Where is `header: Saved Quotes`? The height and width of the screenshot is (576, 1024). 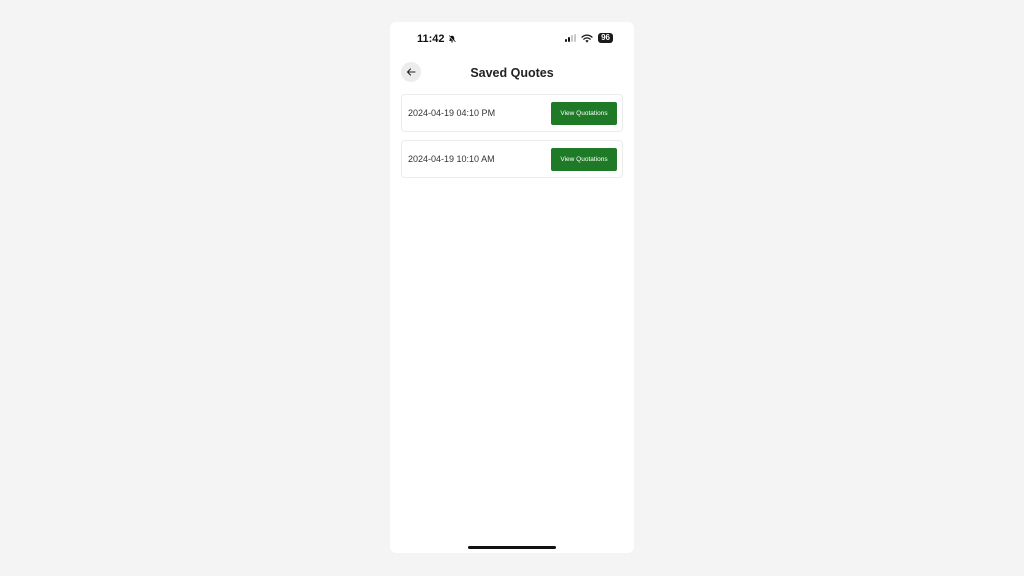
header: Saved Quotes is located at coordinates (512, 74).